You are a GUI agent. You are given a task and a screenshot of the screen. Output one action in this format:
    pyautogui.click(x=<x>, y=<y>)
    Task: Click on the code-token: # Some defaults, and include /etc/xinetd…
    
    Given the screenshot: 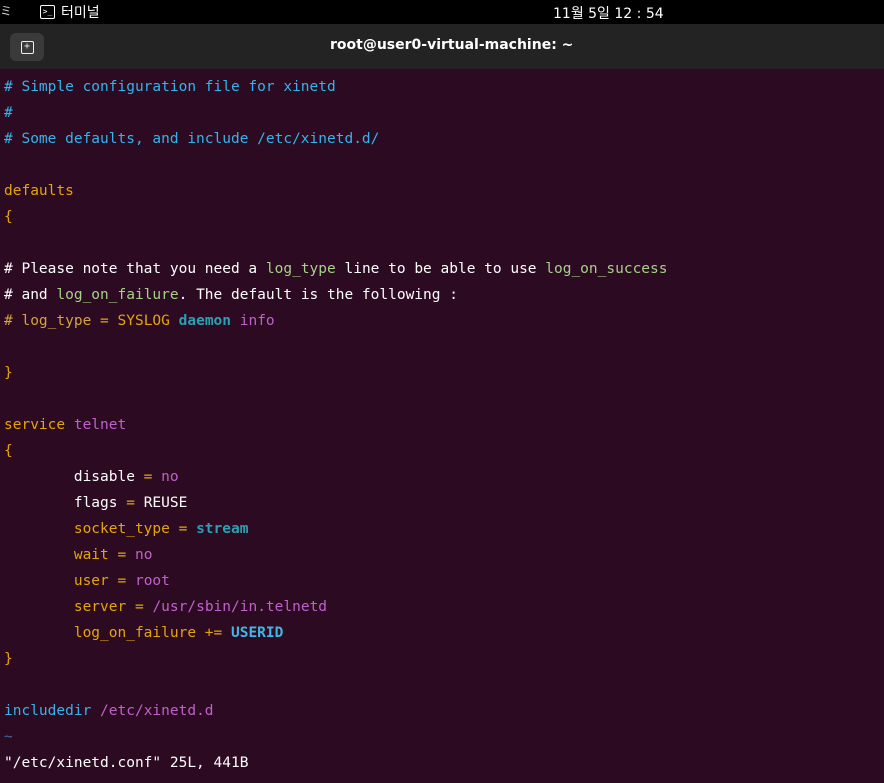 What is the action you would take?
    pyautogui.click(x=192, y=139)
    